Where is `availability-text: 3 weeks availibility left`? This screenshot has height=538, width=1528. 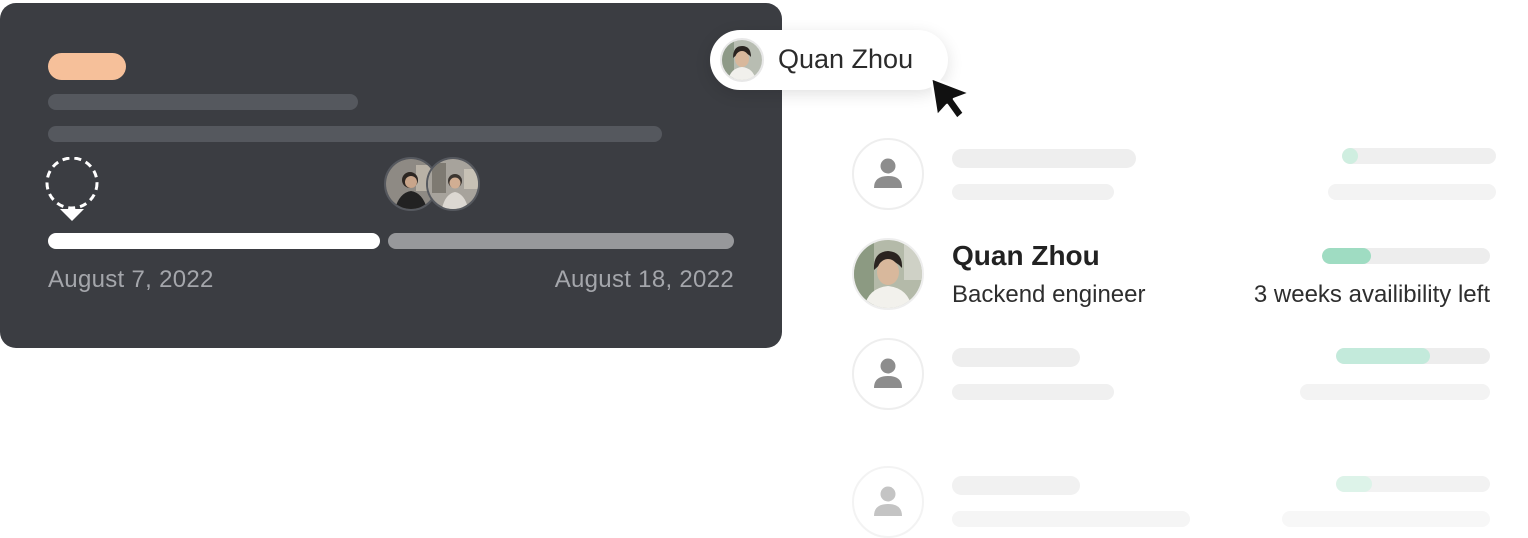 availability-text: 3 weeks availibility left is located at coordinates (1371, 294).